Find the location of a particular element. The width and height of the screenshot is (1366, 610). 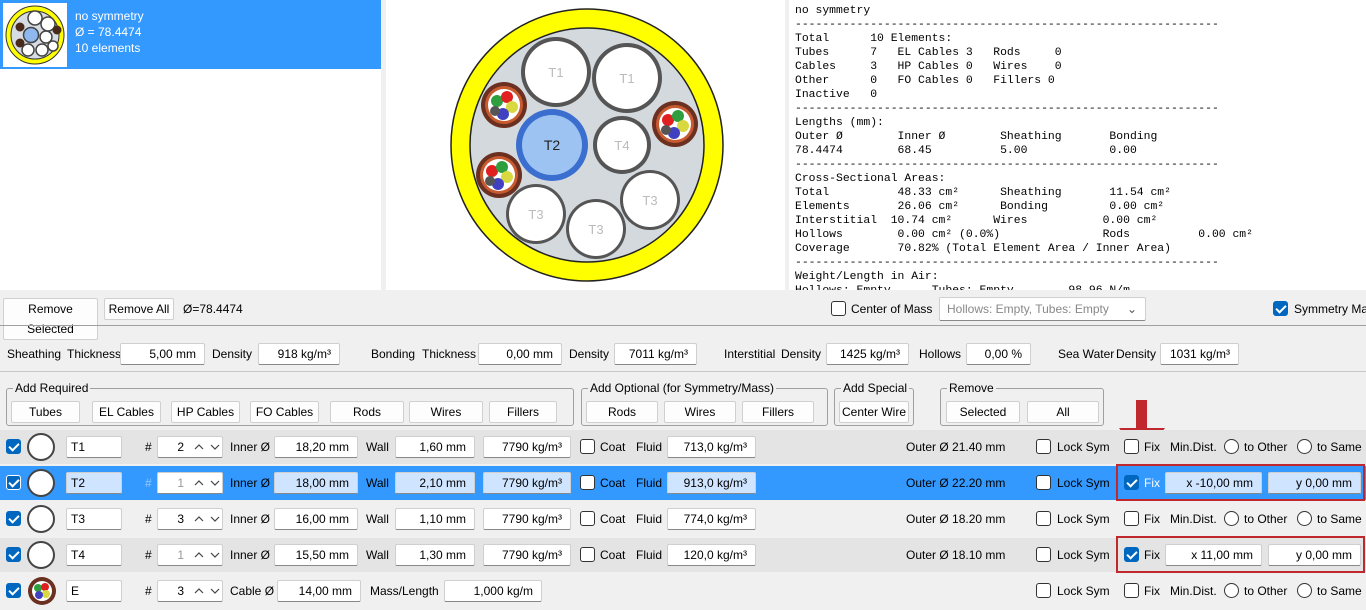

add-optional-wires-button: Wires is located at coordinates (700, 412).